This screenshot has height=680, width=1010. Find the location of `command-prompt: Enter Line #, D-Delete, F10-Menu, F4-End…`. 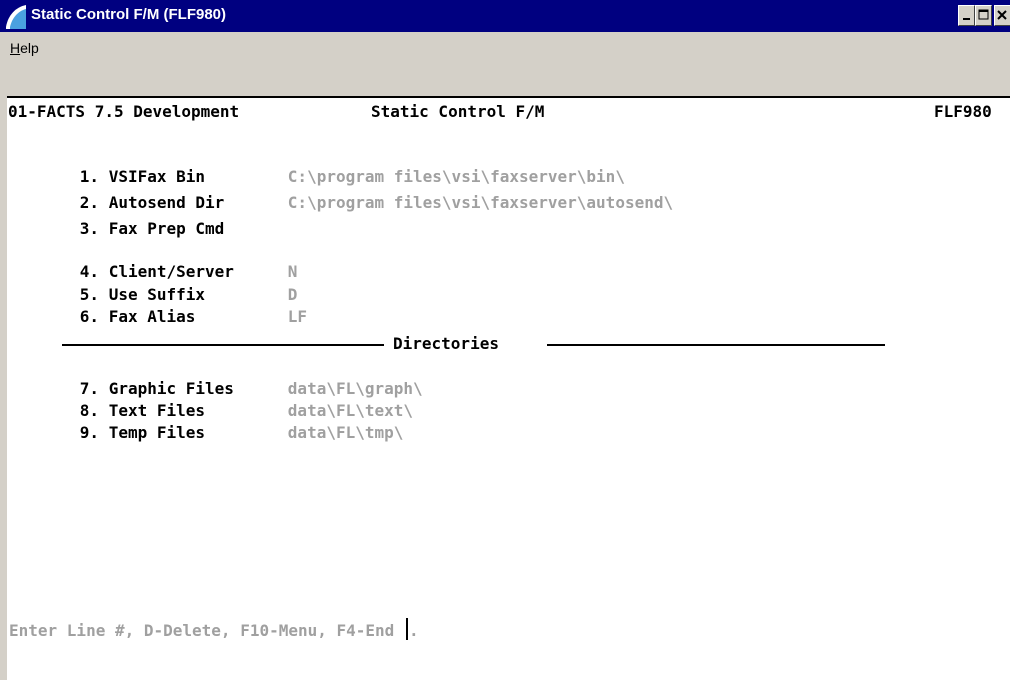

command-prompt: Enter Line #, D-Delete, F10-Menu, F4-End… is located at coordinates (214, 629).